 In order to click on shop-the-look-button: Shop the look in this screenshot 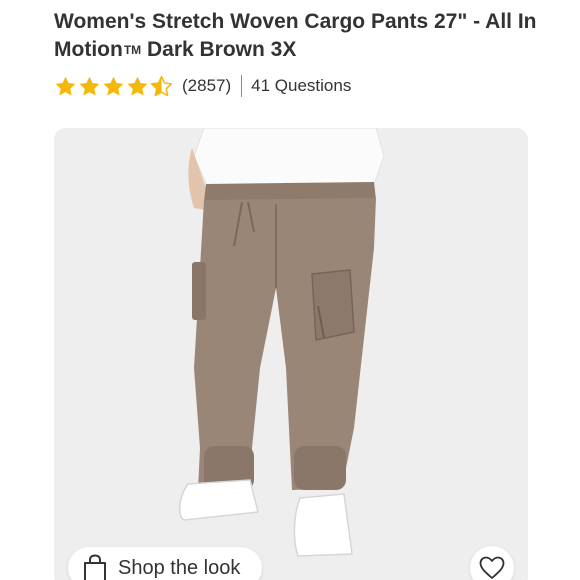, I will do `click(165, 563)`.